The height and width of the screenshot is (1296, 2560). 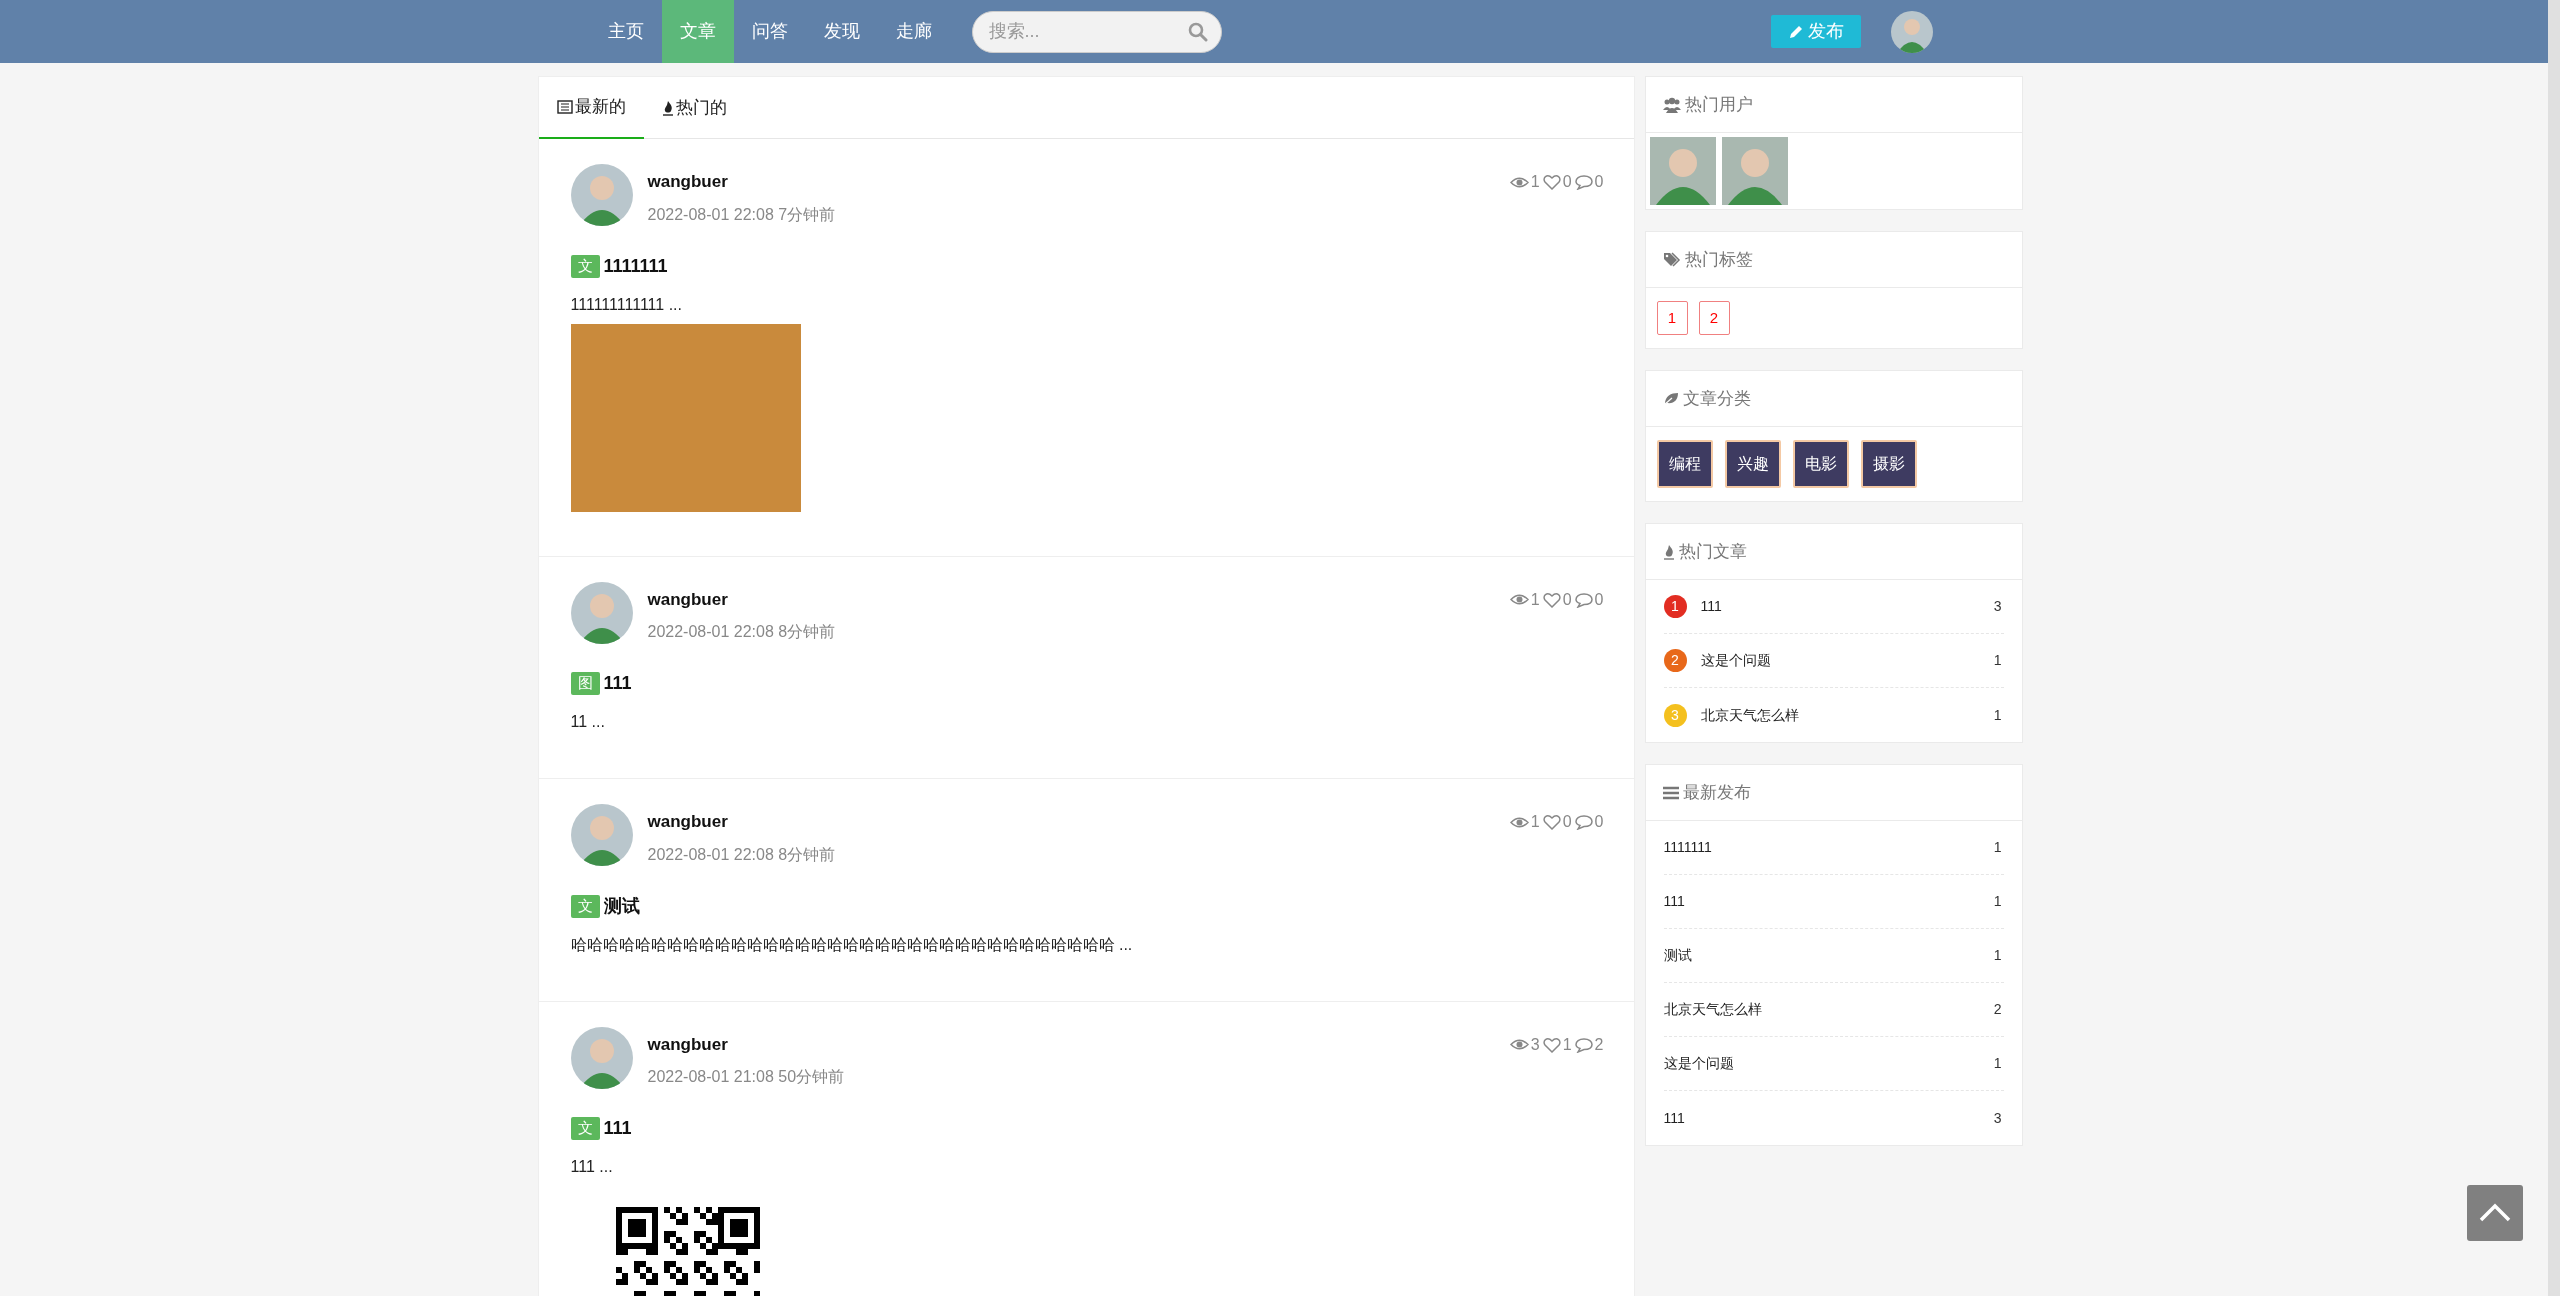 What do you see at coordinates (1197, 31) in the screenshot?
I see `search-icon` at bounding box center [1197, 31].